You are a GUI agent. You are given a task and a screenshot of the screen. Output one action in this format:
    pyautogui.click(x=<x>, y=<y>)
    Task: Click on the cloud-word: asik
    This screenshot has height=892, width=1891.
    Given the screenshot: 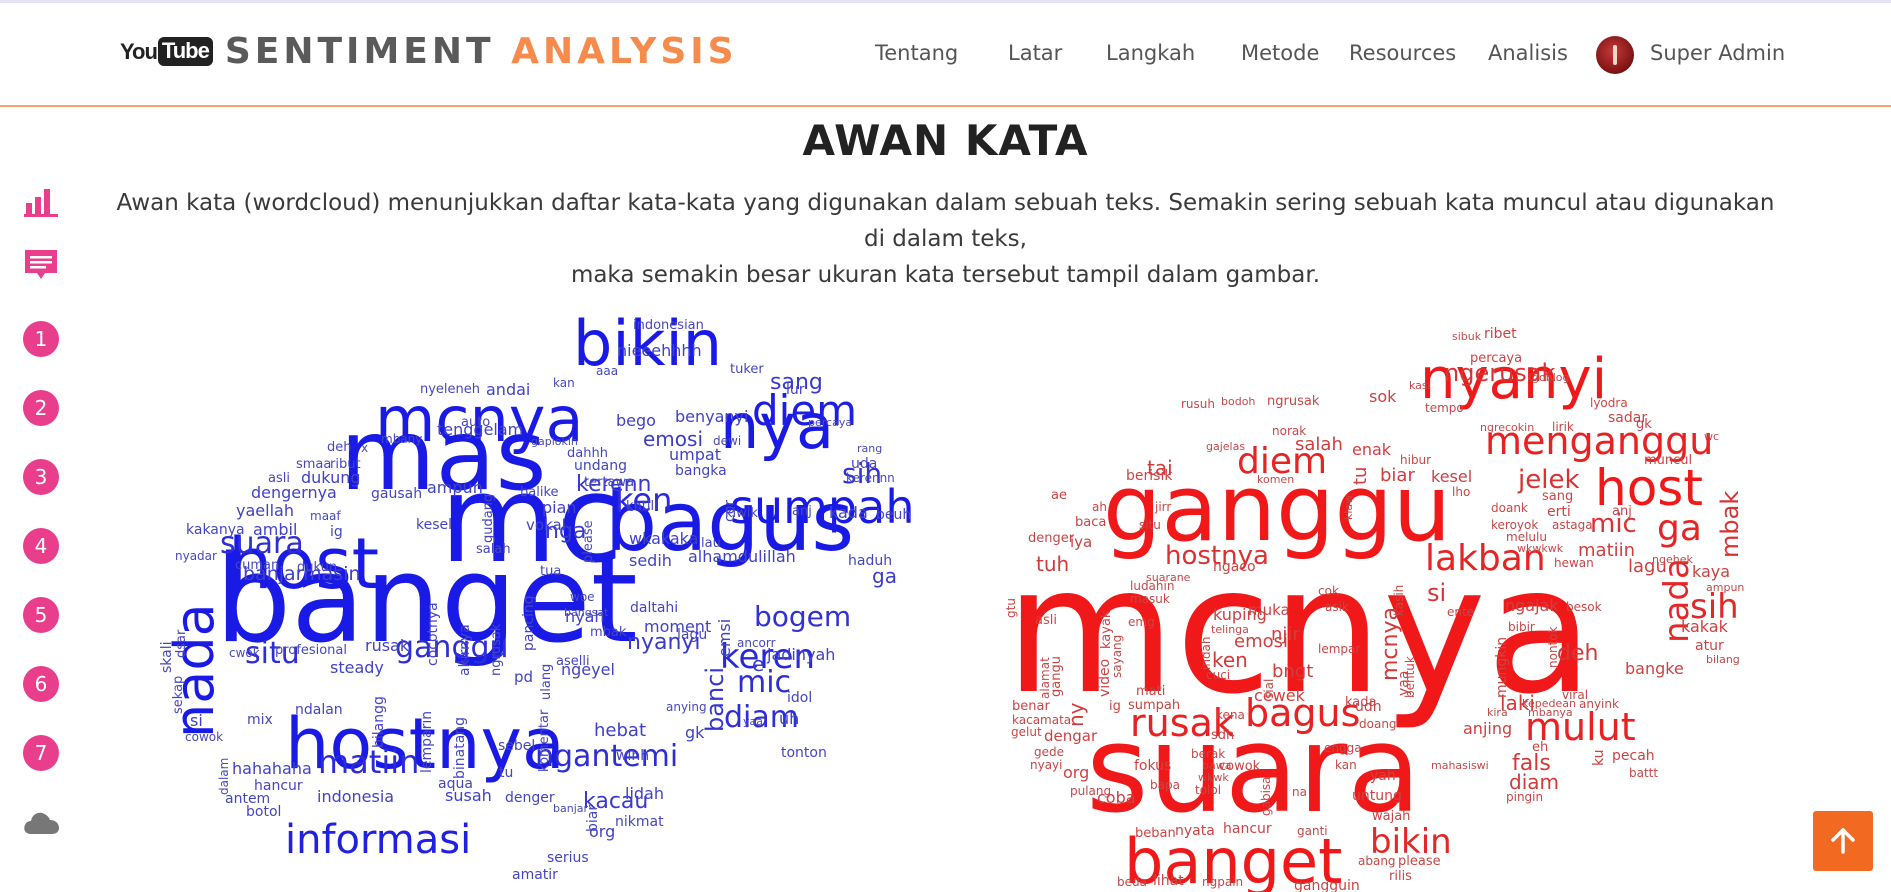 What is the action you would take?
    pyautogui.click(x=1337, y=606)
    